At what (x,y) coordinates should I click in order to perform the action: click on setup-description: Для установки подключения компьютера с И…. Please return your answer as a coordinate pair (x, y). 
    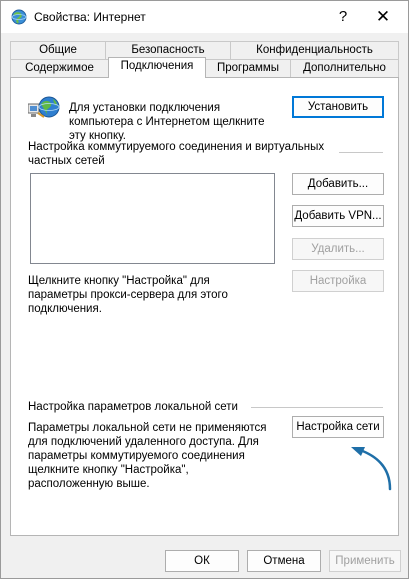
    Looking at the image, I should click on (167, 122).